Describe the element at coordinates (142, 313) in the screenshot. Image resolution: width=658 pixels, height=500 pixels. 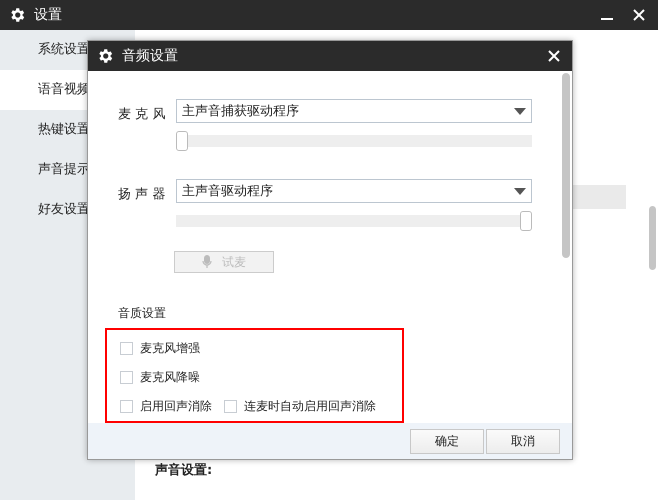
I see `section-title: 音质设置` at that location.